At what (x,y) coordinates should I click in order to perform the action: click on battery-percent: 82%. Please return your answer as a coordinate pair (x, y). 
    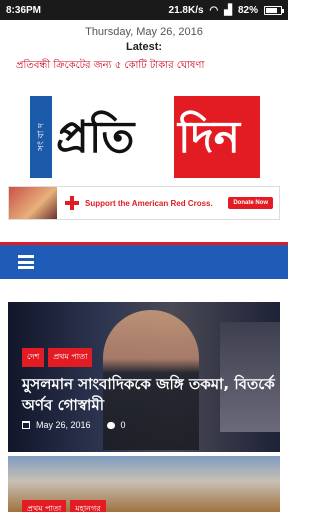
    Looking at the image, I should click on (247, 10).